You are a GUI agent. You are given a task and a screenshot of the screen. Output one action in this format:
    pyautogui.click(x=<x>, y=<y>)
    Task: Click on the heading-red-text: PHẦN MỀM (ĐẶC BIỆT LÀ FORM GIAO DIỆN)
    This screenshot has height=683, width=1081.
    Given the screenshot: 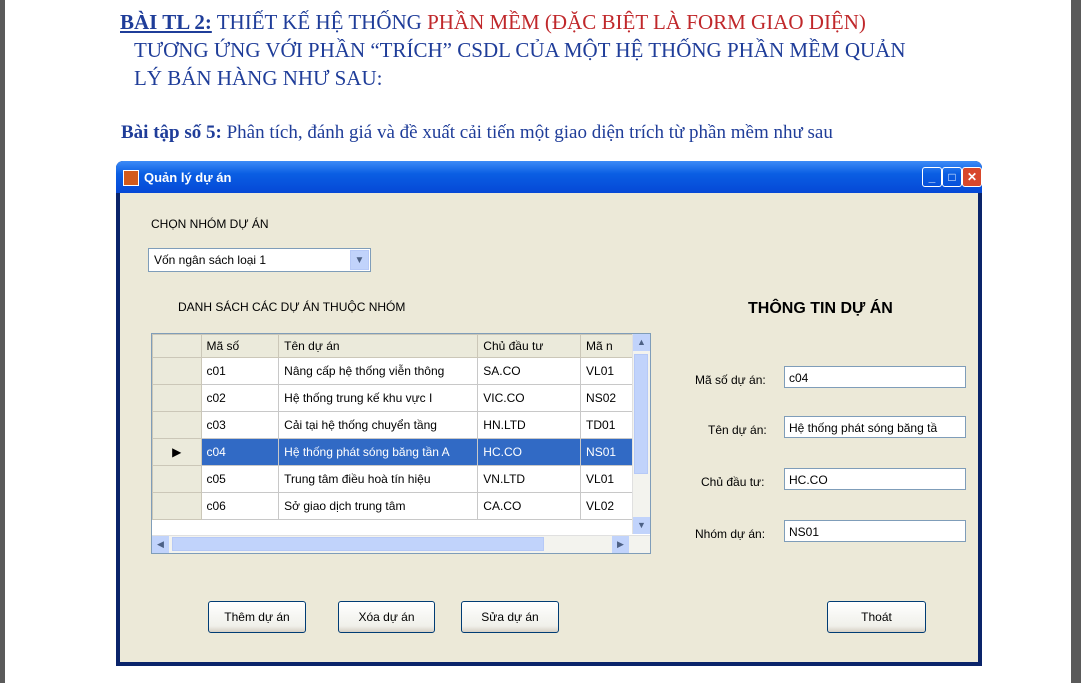 What is the action you would take?
    pyautogui.click(x=646, y=22)
    